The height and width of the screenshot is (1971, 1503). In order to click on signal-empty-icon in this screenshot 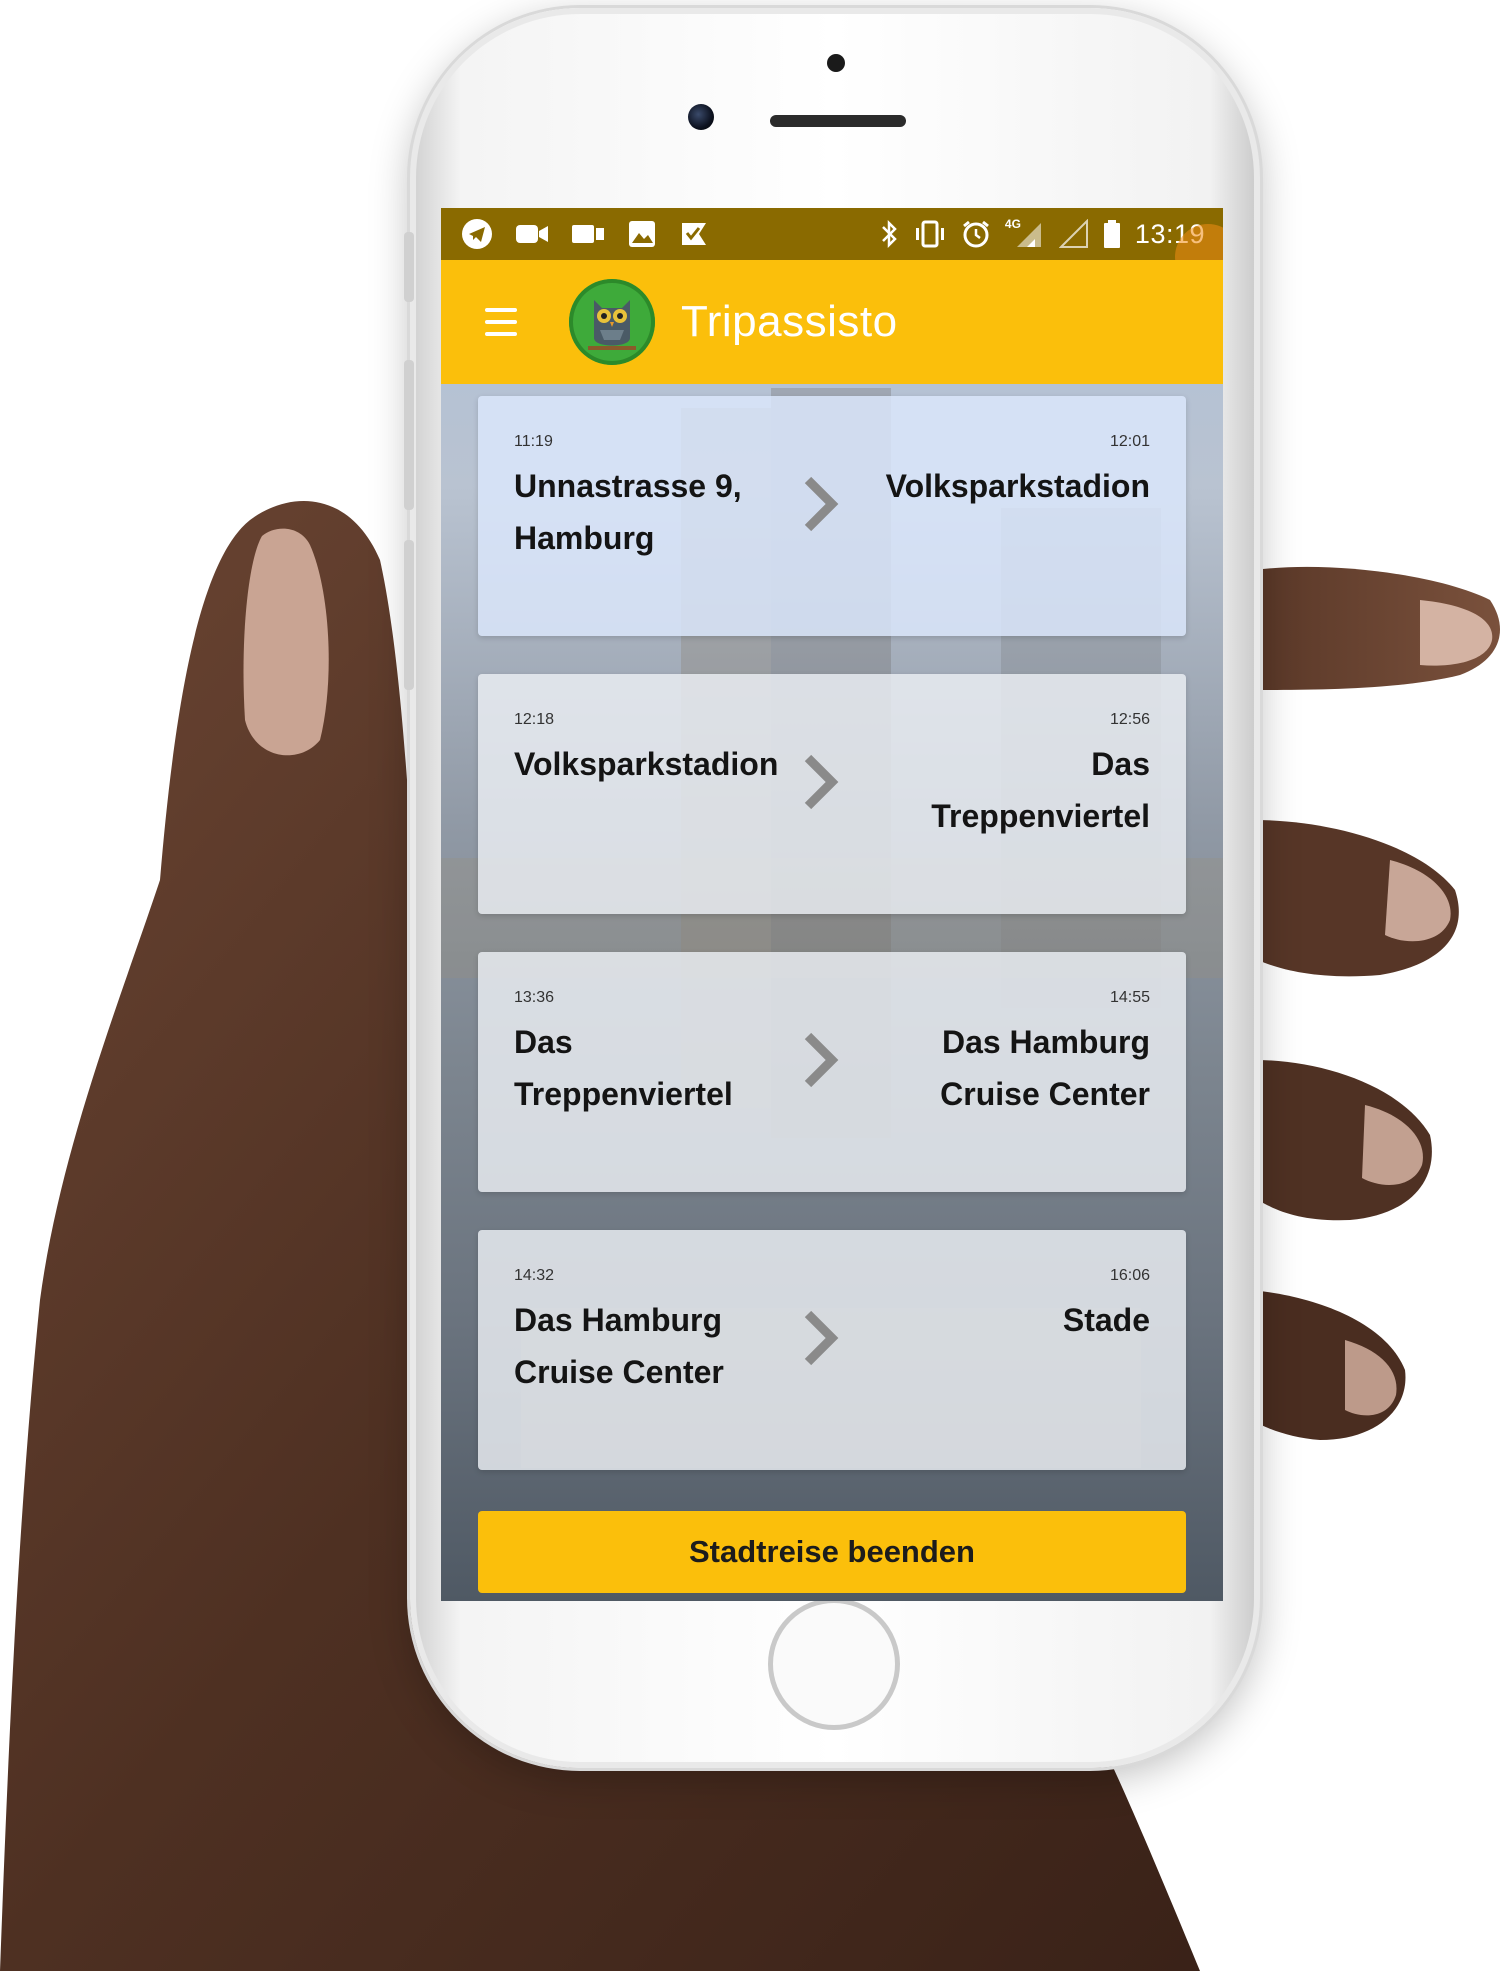, I will do `click(1073, 233)`.